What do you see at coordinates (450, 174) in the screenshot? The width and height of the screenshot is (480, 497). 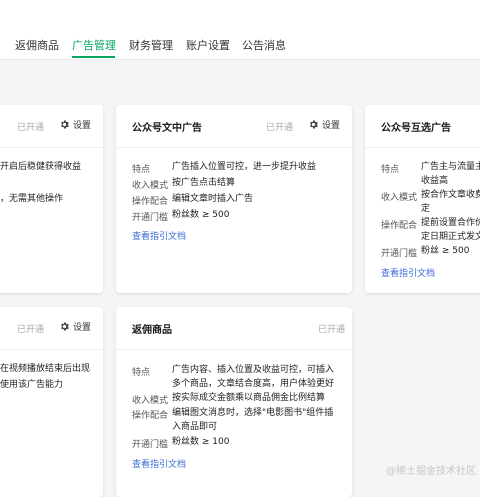 I see `row-value-feature: 广告主与流量主 收益高` at bounding box center [450, 174].